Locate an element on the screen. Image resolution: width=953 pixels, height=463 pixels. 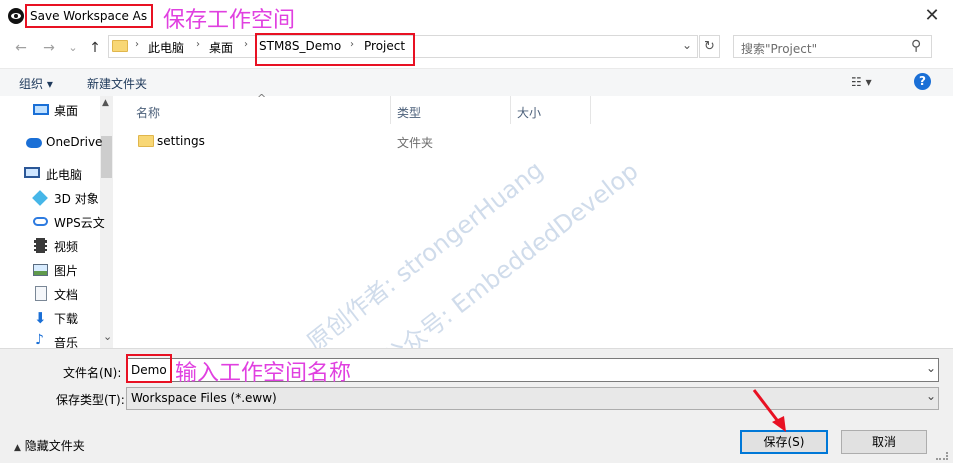
filename-dropdown-icon: ⌄ is located at coordinates (931, 368).